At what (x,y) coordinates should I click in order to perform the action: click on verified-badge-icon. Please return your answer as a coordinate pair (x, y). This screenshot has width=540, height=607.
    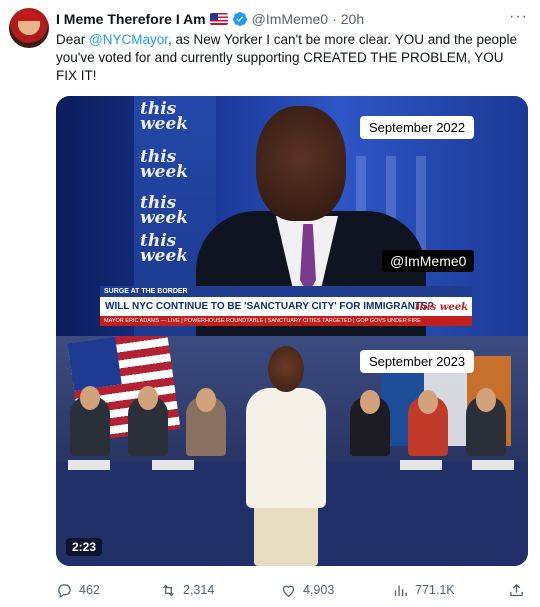
    Looking at the image, I should click on (239, 19).